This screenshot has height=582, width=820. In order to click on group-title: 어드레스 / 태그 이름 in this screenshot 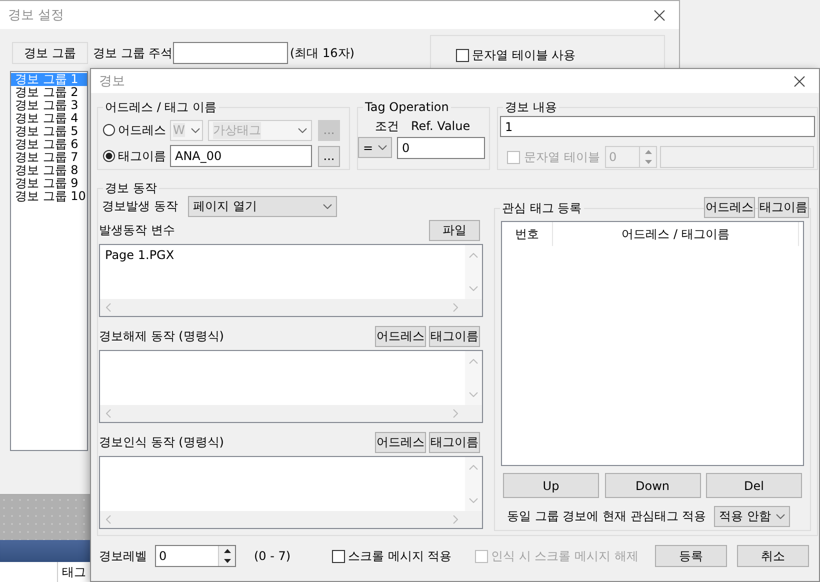, I will do `click(160, 107)`.